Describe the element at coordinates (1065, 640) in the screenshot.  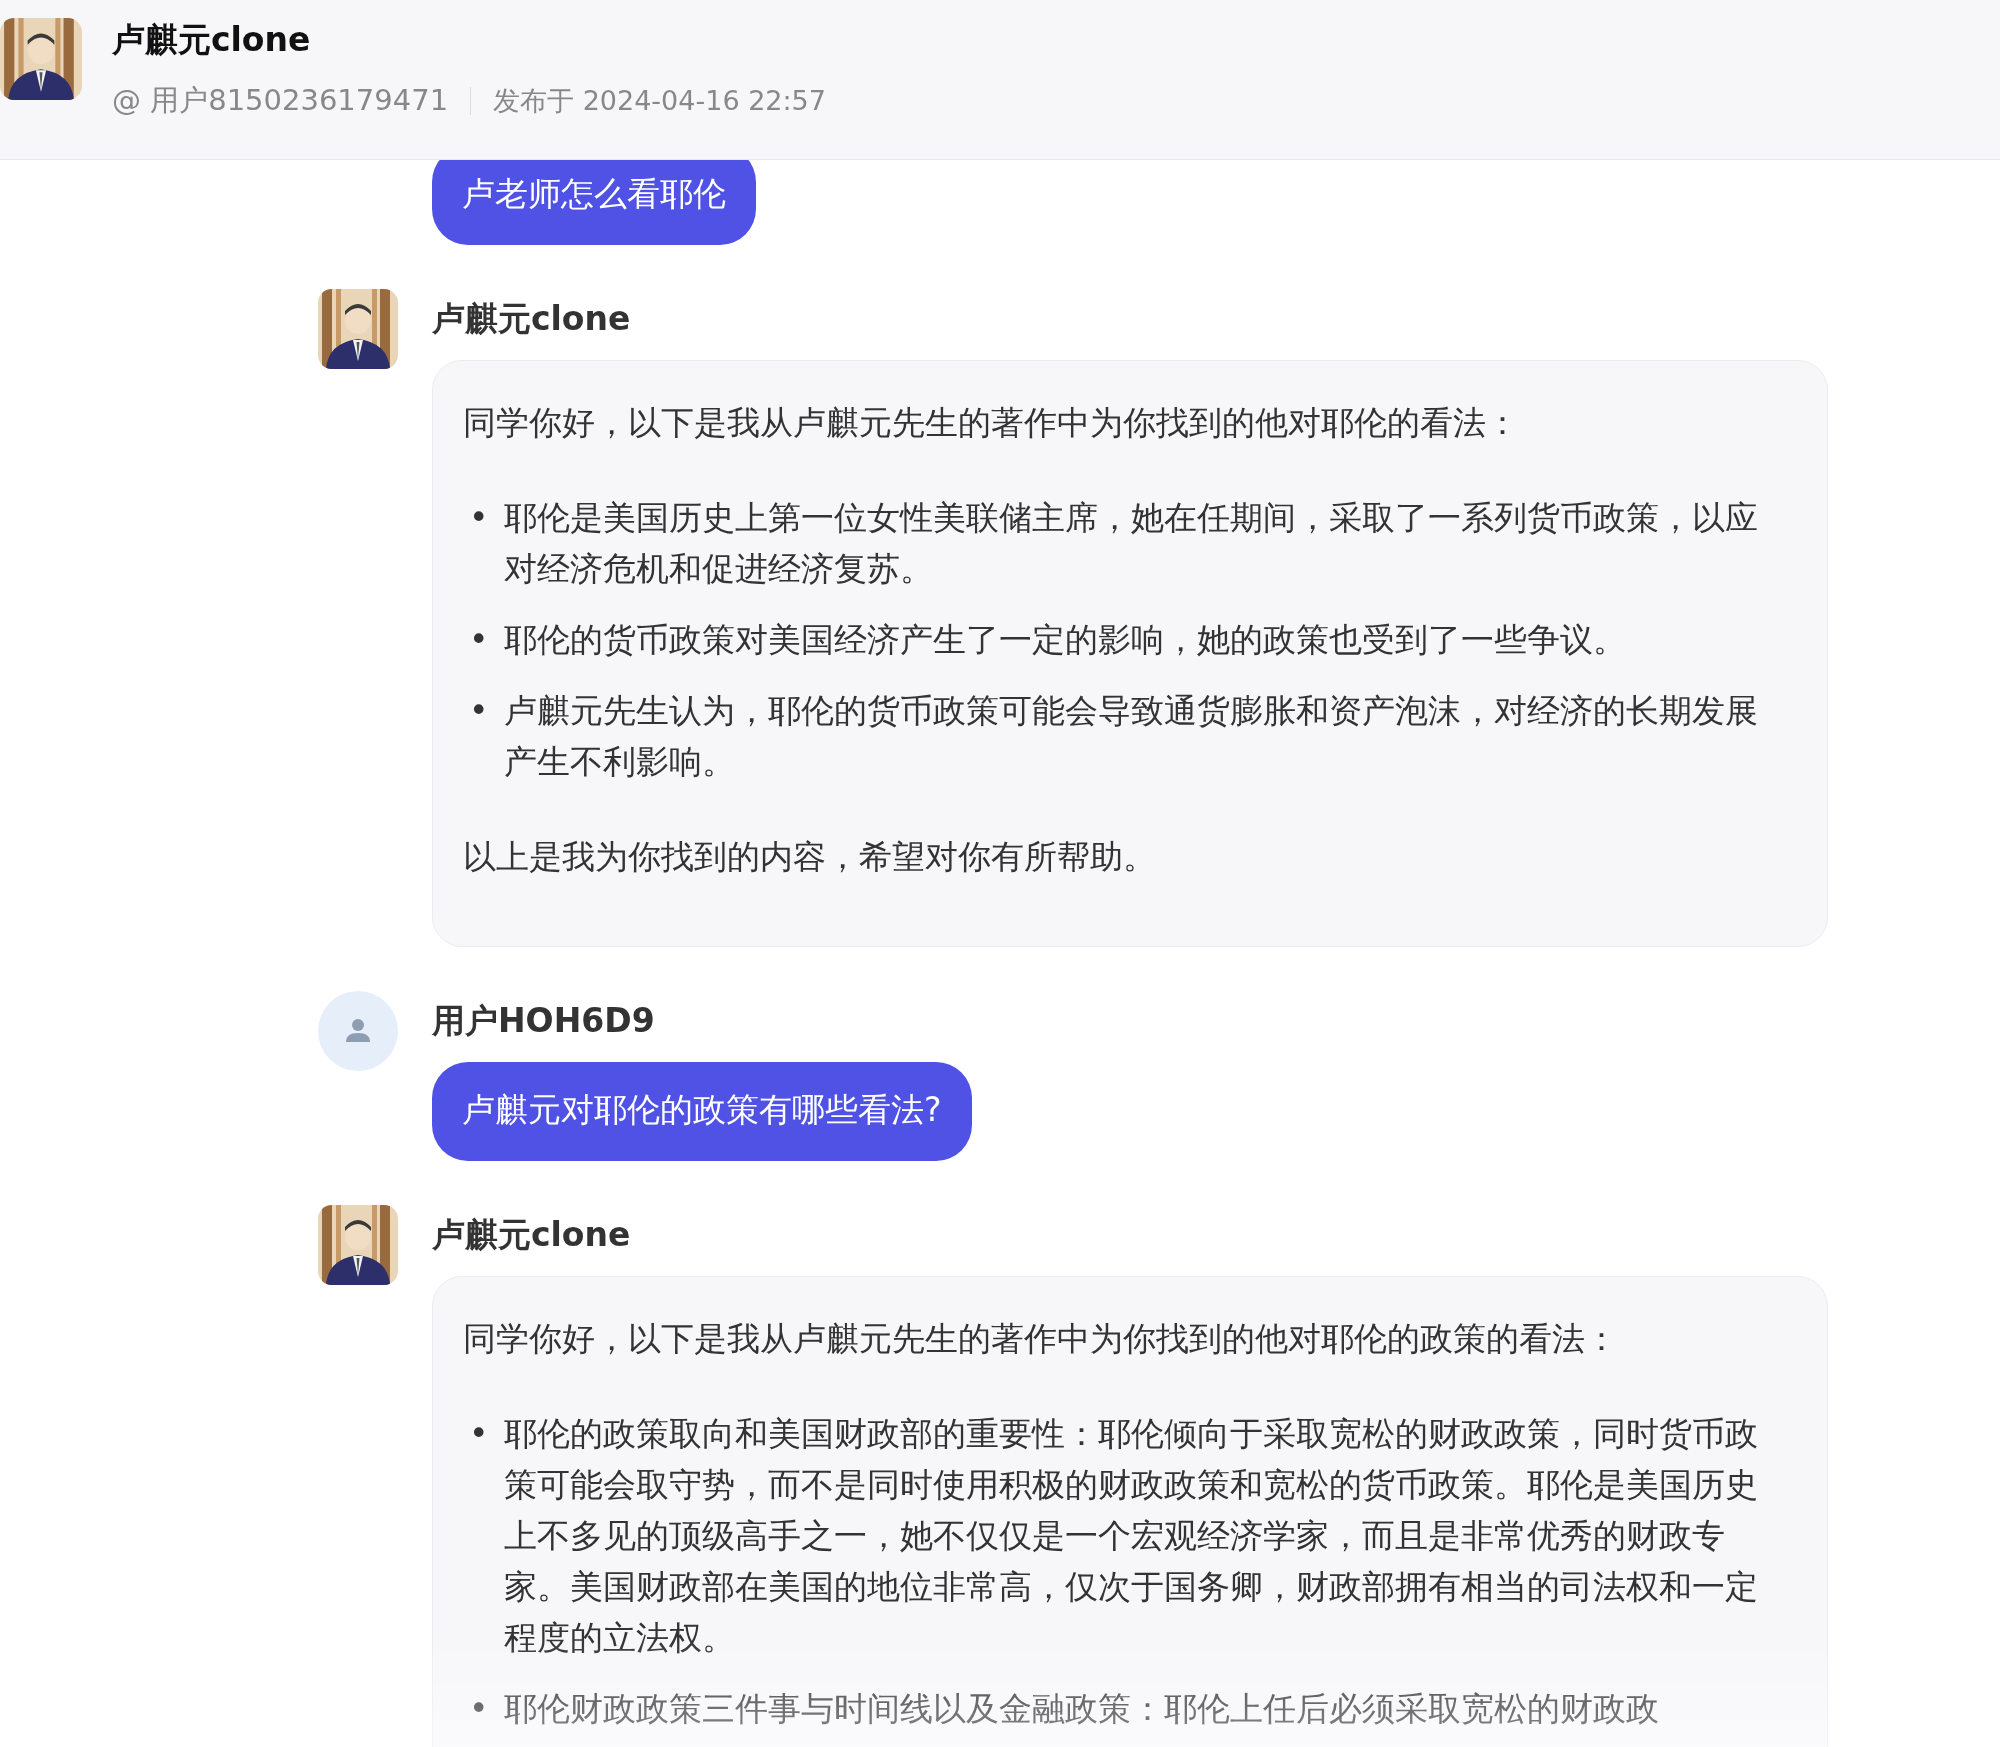
I see `list-item: 耶伦的货币政策对美国经济产生了一定的影响，她的政策也受到了一些争议。` at that location.